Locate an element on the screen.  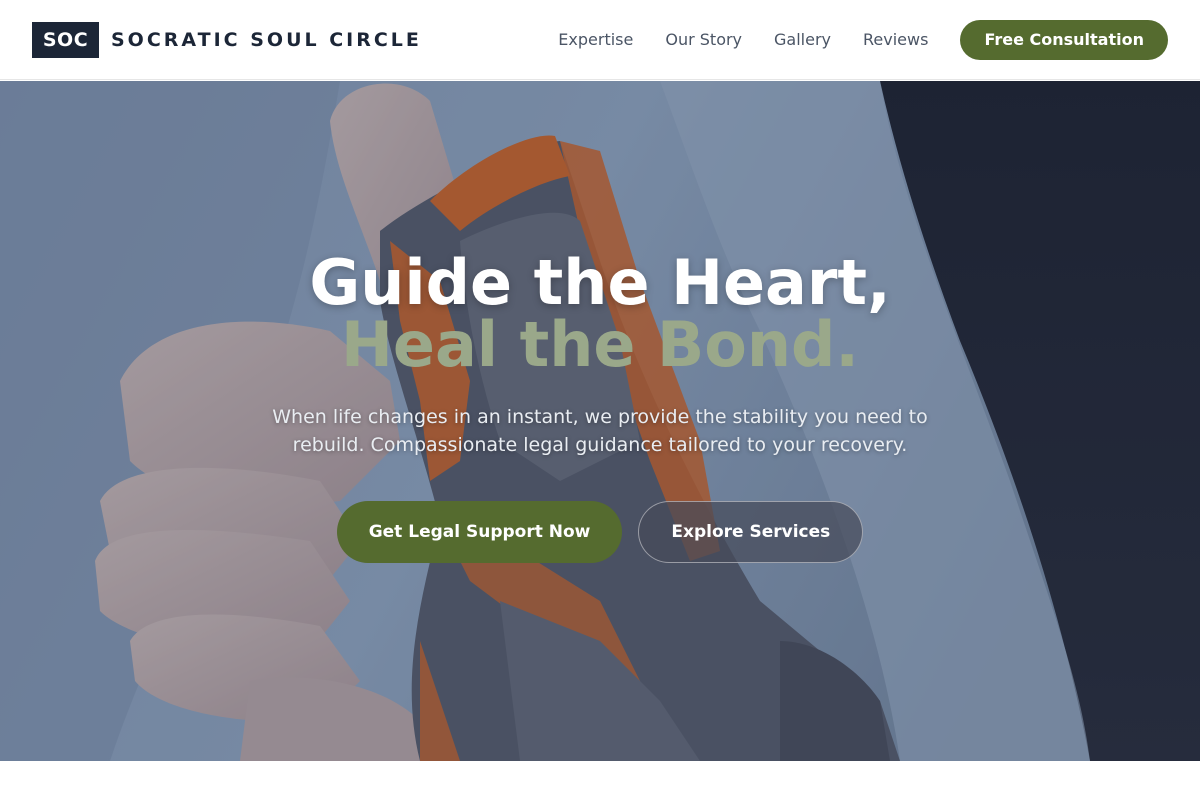
explore-services-button: Explore Services is located at coordinates (751, 532).